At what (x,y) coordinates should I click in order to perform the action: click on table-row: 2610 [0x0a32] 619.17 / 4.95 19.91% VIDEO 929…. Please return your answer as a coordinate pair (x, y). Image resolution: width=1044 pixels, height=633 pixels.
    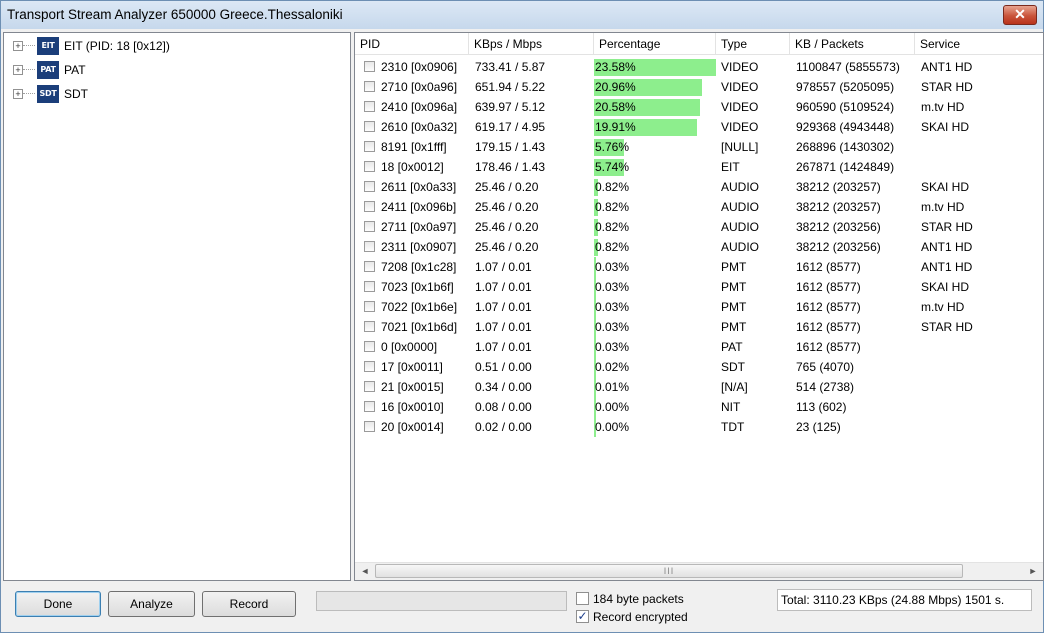
    Looking at the image, I should click on (699, 127).